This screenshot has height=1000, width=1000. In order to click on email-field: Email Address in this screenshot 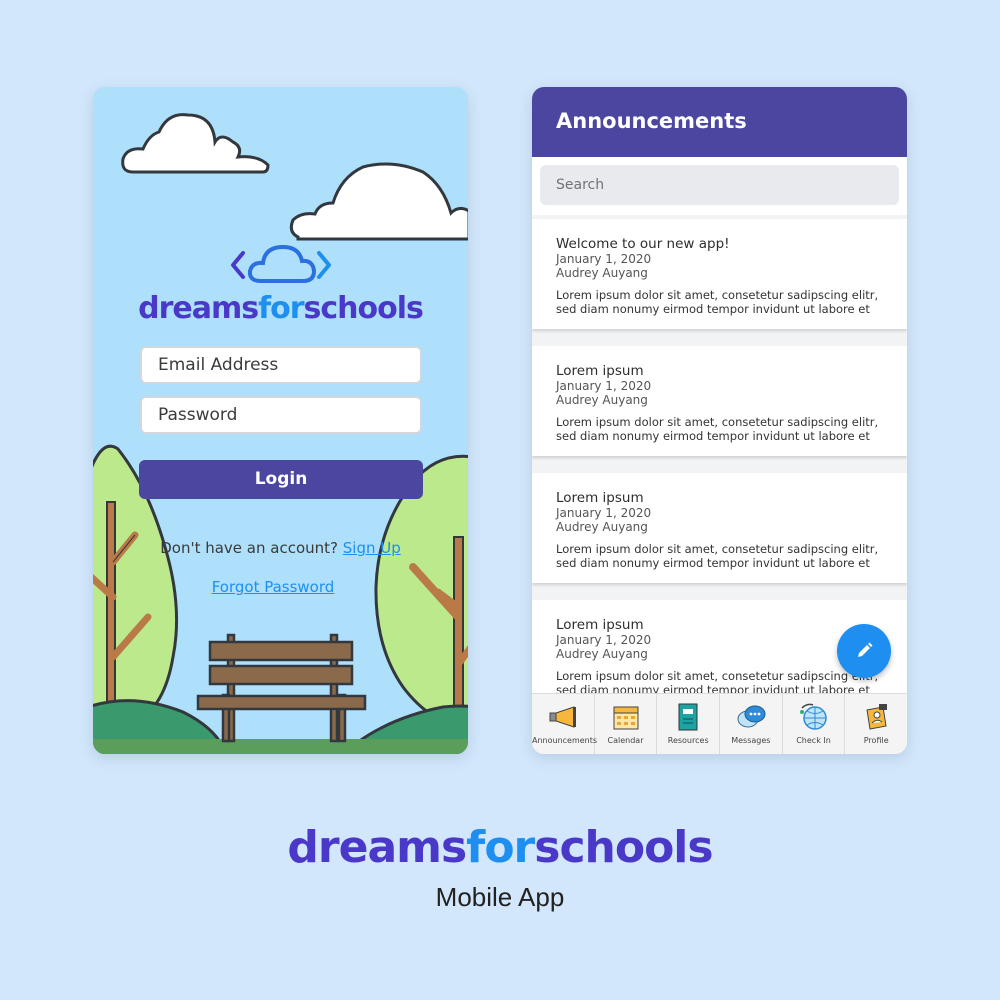, I will do `click(281, 365)`.